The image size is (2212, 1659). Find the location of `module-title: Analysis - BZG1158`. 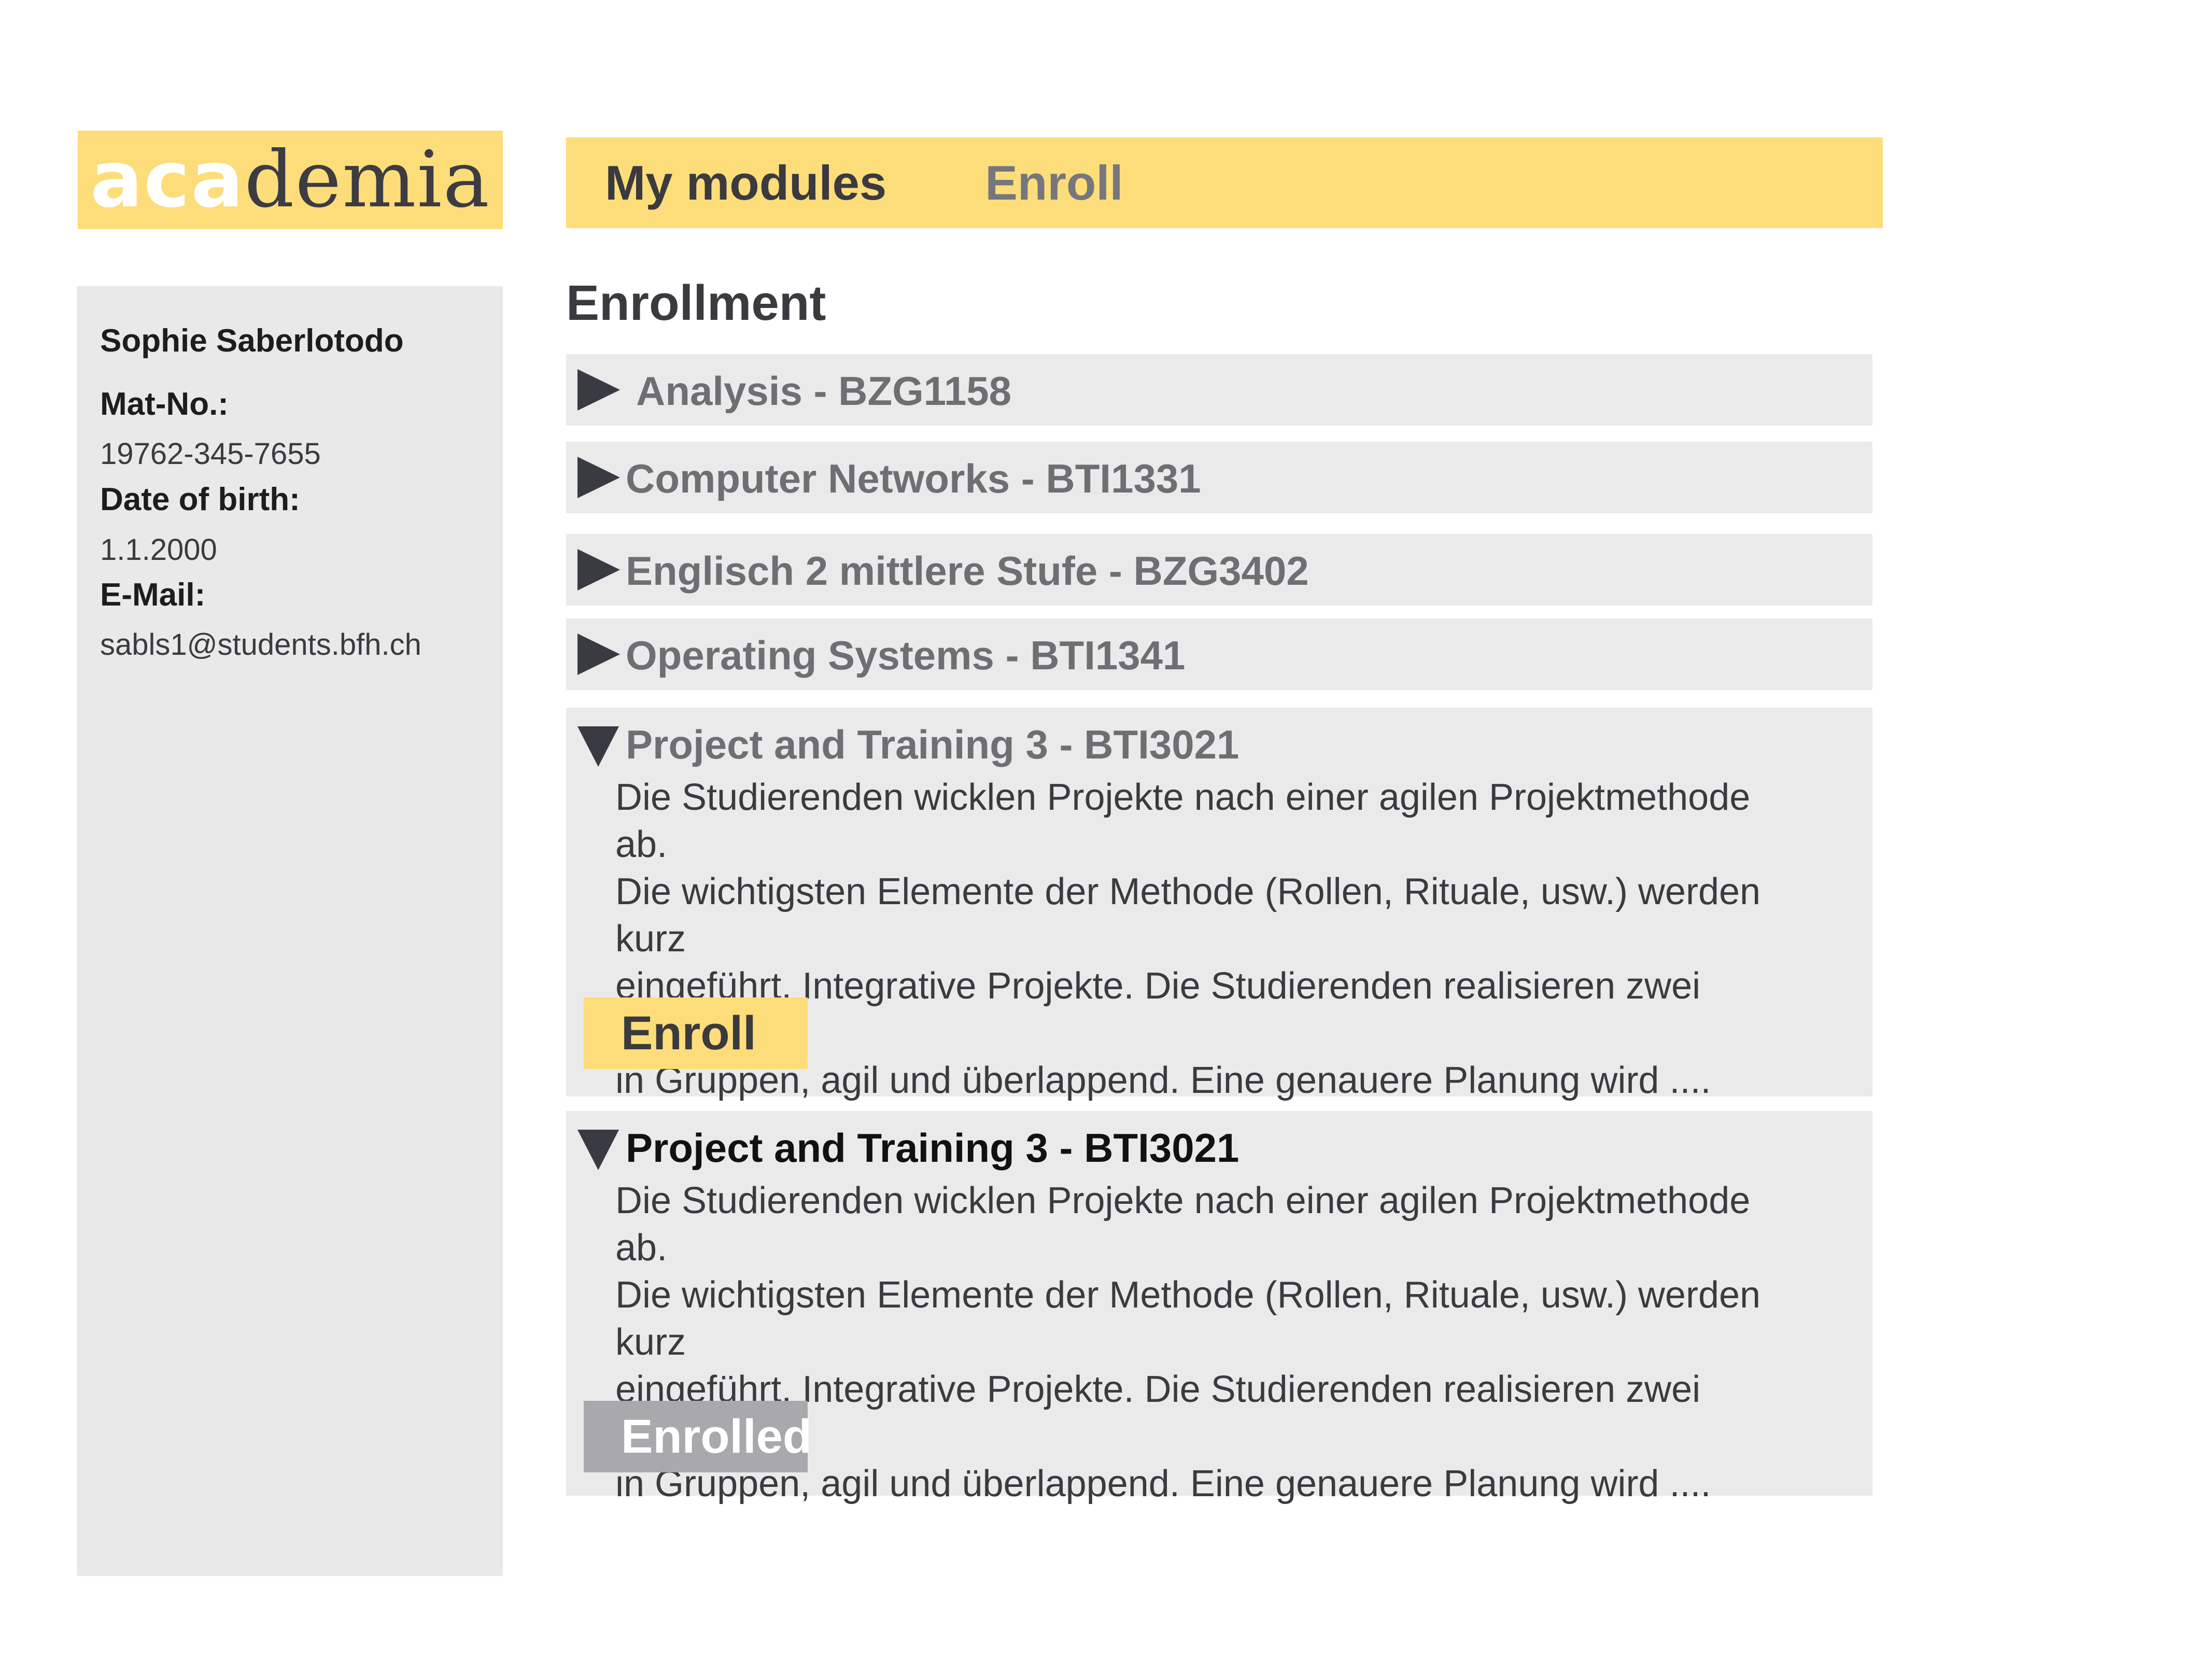

module-title: Analysis - BZG1158 is located at coordinates (824, 391).